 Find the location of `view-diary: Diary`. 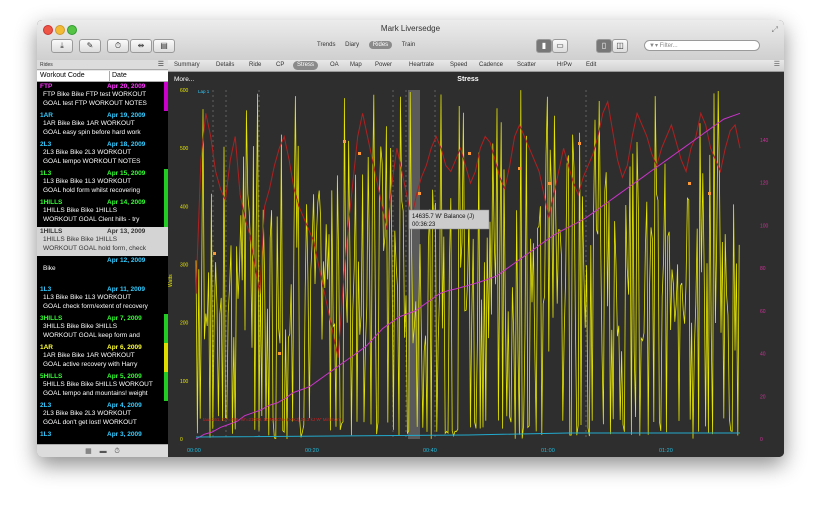

view-diary: Diary is located at coordinates (352, 45).